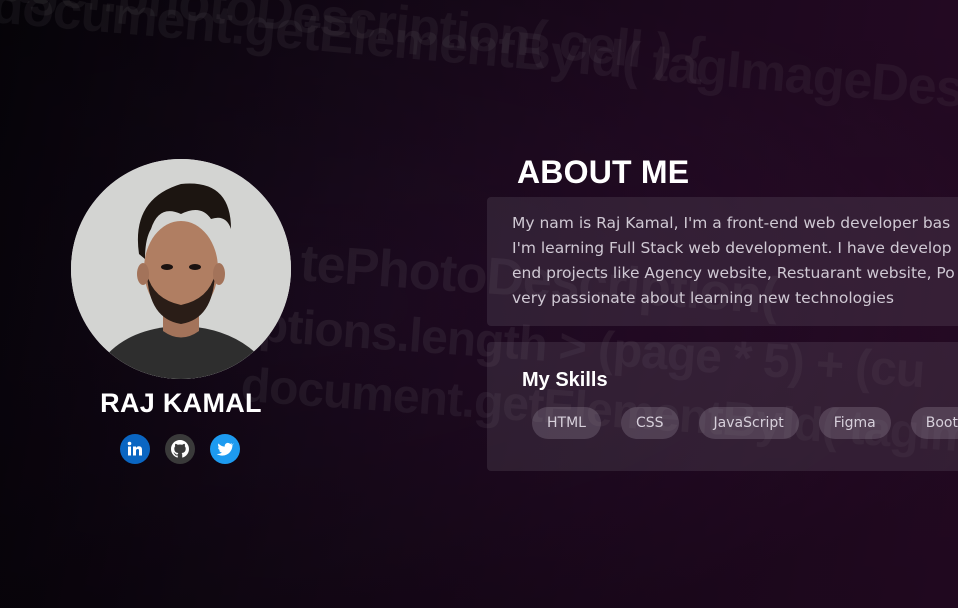 The image size is (958, 608). What do you see at coordinates (603, 172) in the screenshot?
I see `about-title: ABOUT ME` at bounding box center [603, 172].